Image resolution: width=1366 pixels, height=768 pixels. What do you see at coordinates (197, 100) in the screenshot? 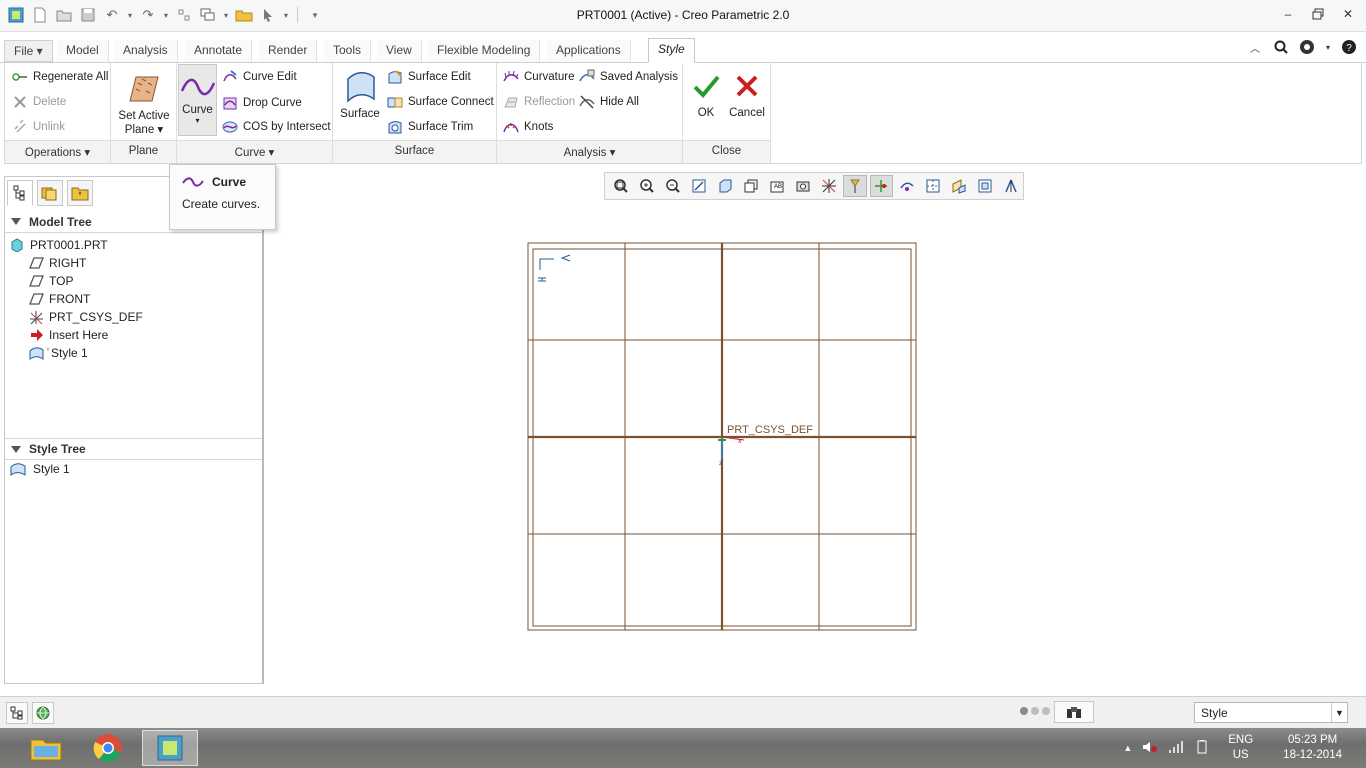
I see `curve-button: Curve ▾` at bounding box center [197, 100].